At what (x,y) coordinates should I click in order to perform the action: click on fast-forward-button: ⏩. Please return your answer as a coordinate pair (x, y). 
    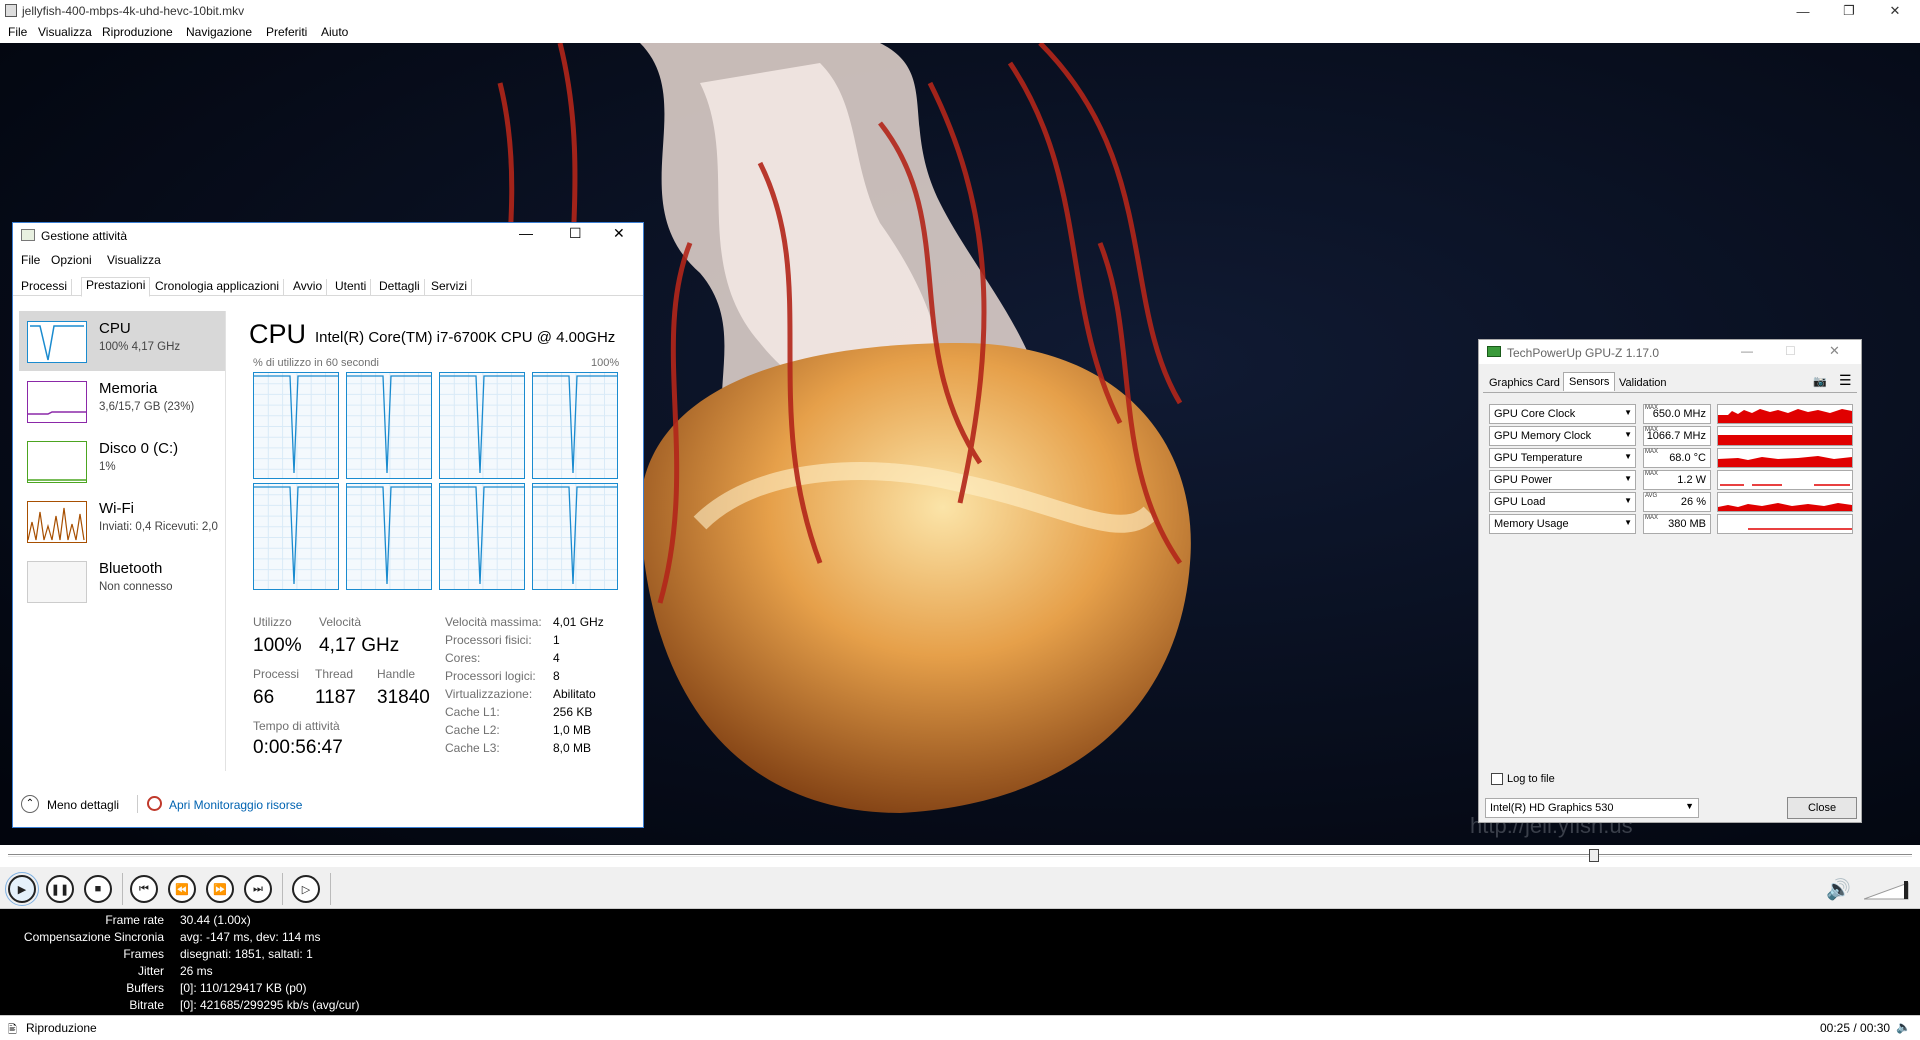
    Looking at the image, I should click on (220, 889).